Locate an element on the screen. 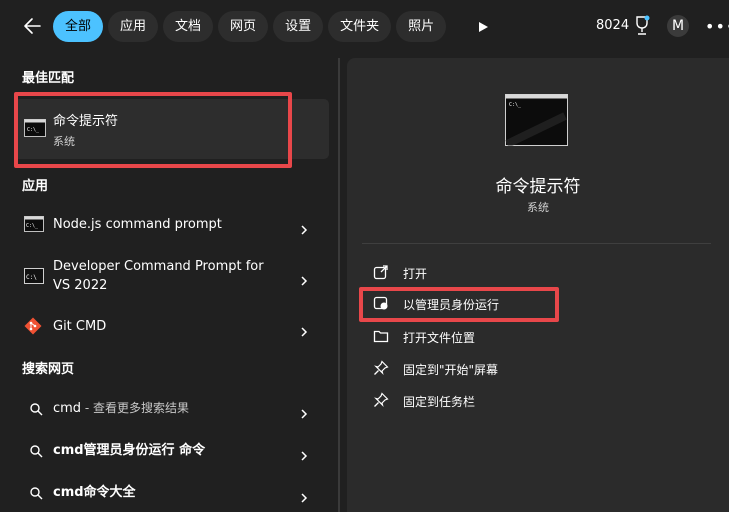 This screenshot has width=729, height=512. action-label: 打开文件位置 is located at coordinates (439, 338).